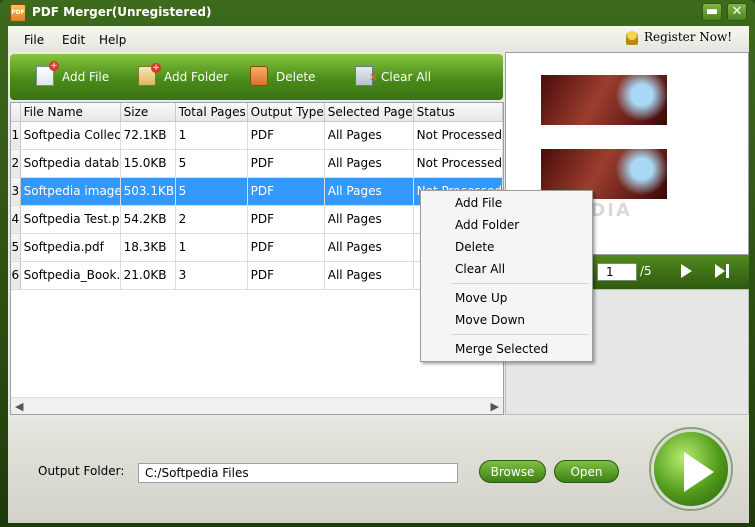 The height and width of the screenshot is (527, 755). What do you see at coordinates (481, 298) in the screenshot?
I see `ctx-move-up: Move Up` at bounding box center [481, 298].